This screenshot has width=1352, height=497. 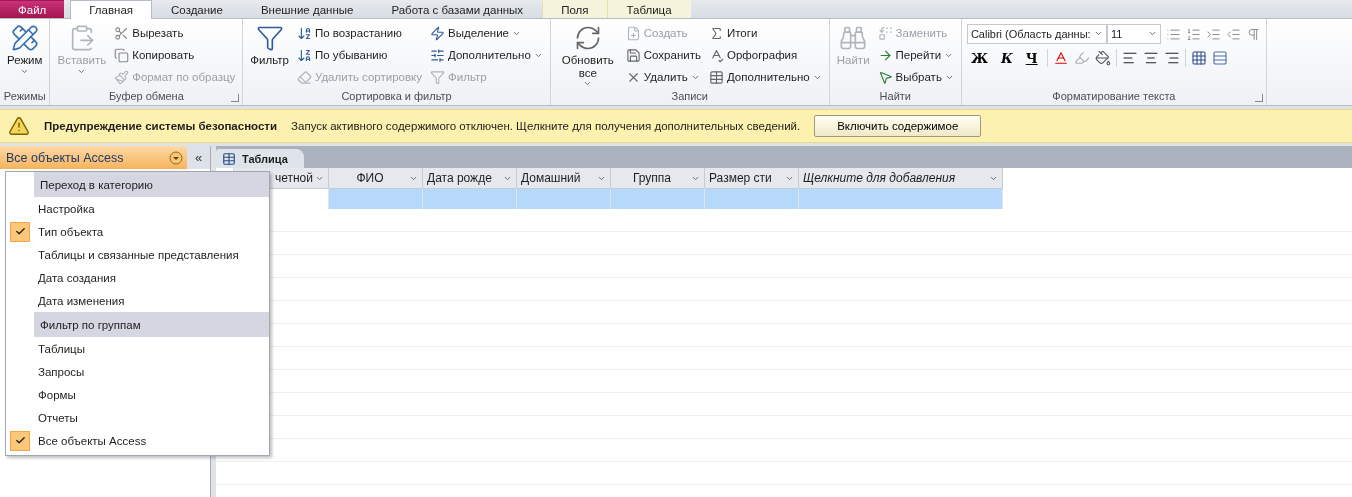 I want to click on group-label: Форматирование текста, so click(x=1114, y=97).